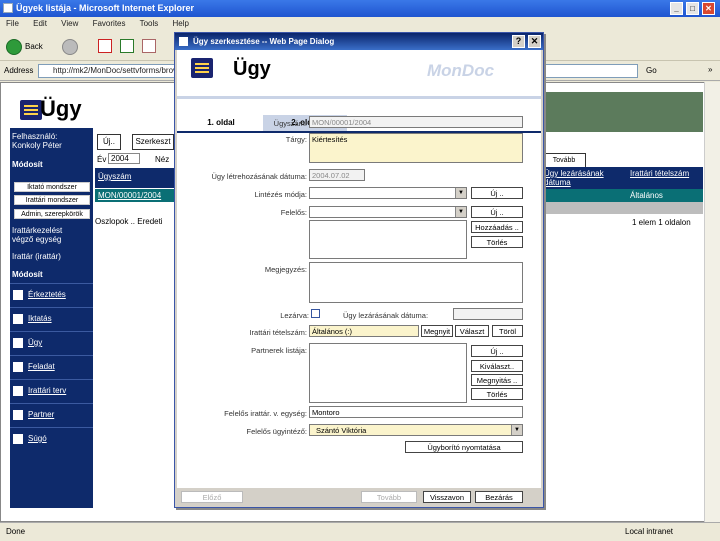 The height and width of the screenshot is (541, 720). What do you see at coordinates (712, 302) in the screenshot?
I see `vertical-scrollbar` at bounding box center [712, 302].